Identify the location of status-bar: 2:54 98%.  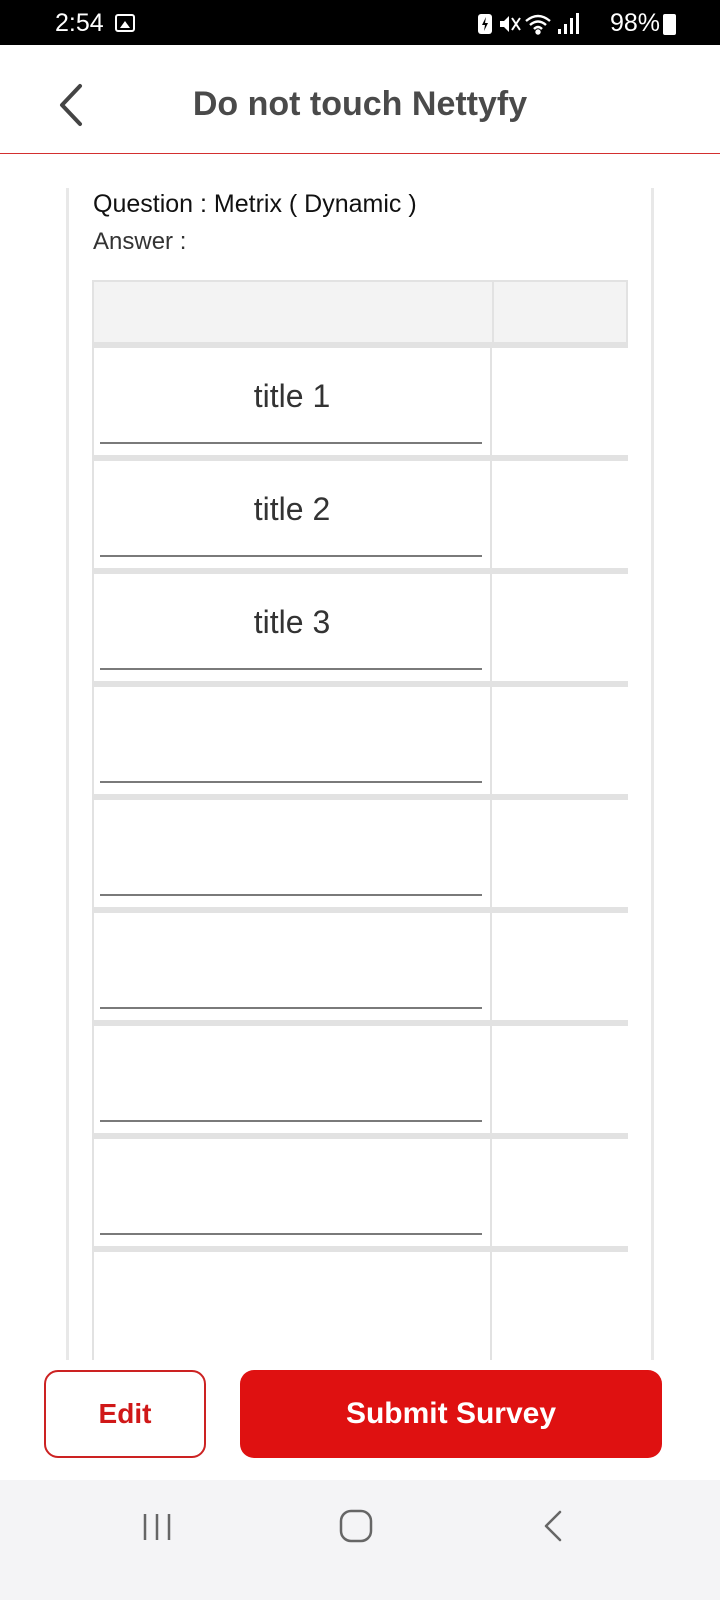
(360, 22).